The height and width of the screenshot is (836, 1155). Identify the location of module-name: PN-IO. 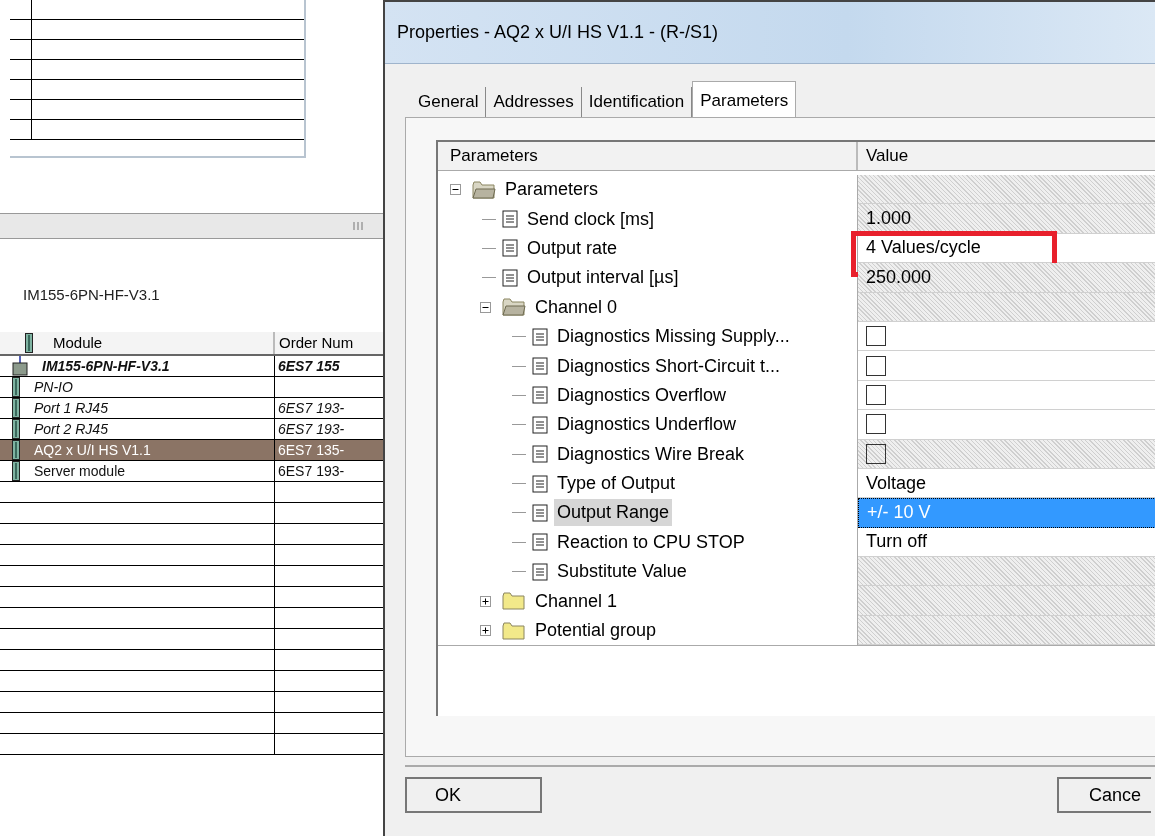
(53, 387).